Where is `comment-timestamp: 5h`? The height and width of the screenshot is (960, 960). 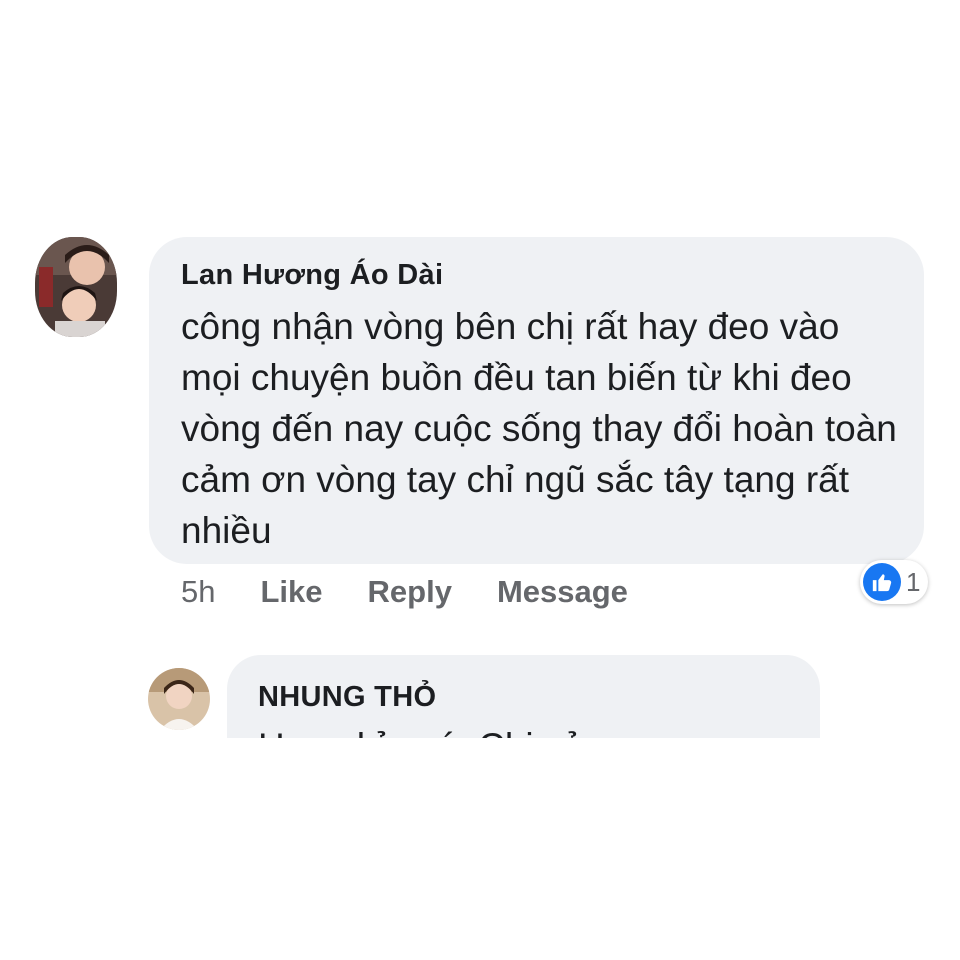 comment-timestamp: 5h is located at coordinates (198, 592).